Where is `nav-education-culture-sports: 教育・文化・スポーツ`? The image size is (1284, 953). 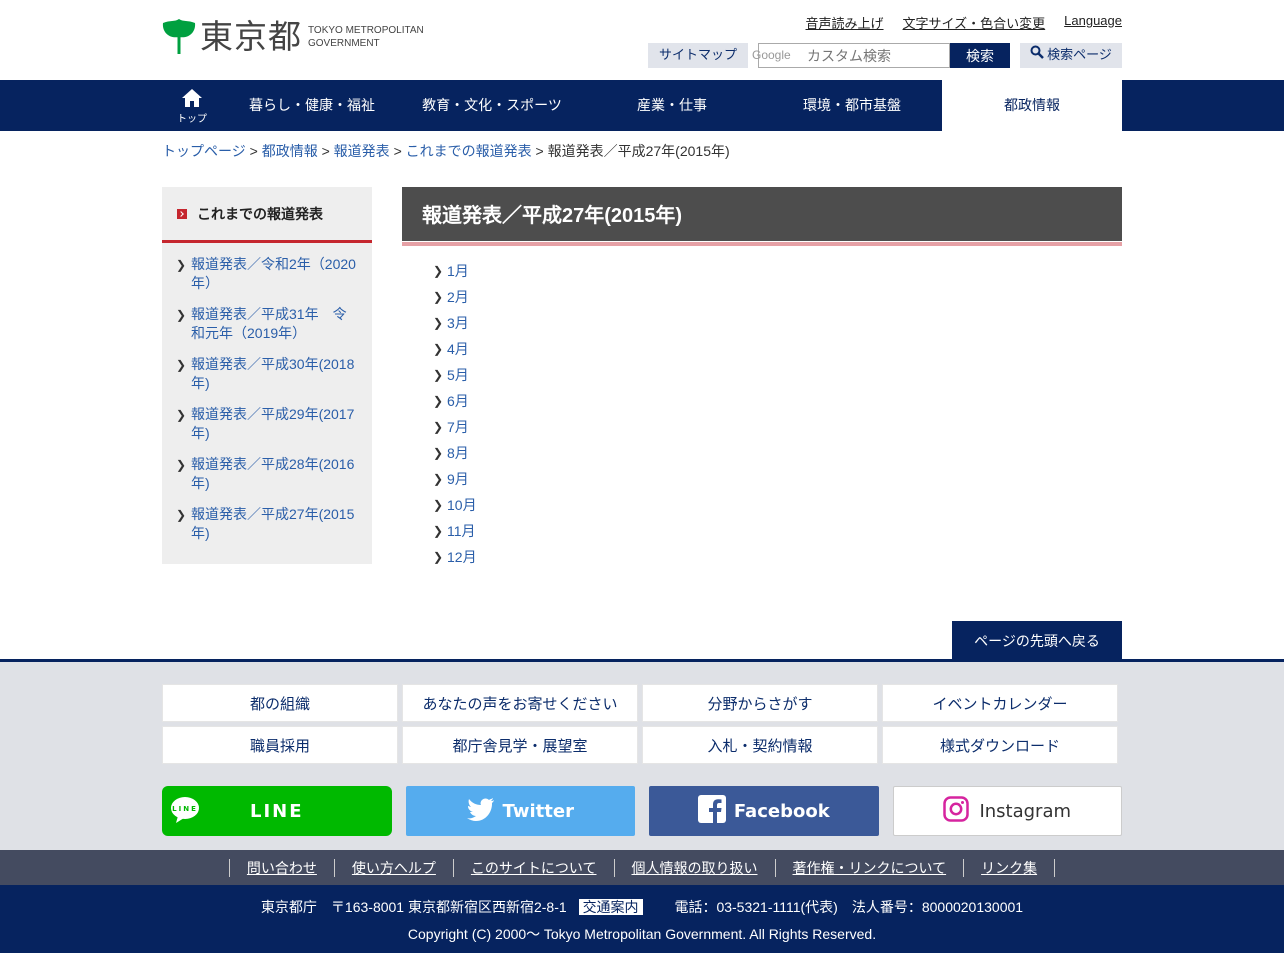 nav-education-culture-sports: 教育・文化・スポーツ is located at coordinates (492, 105).